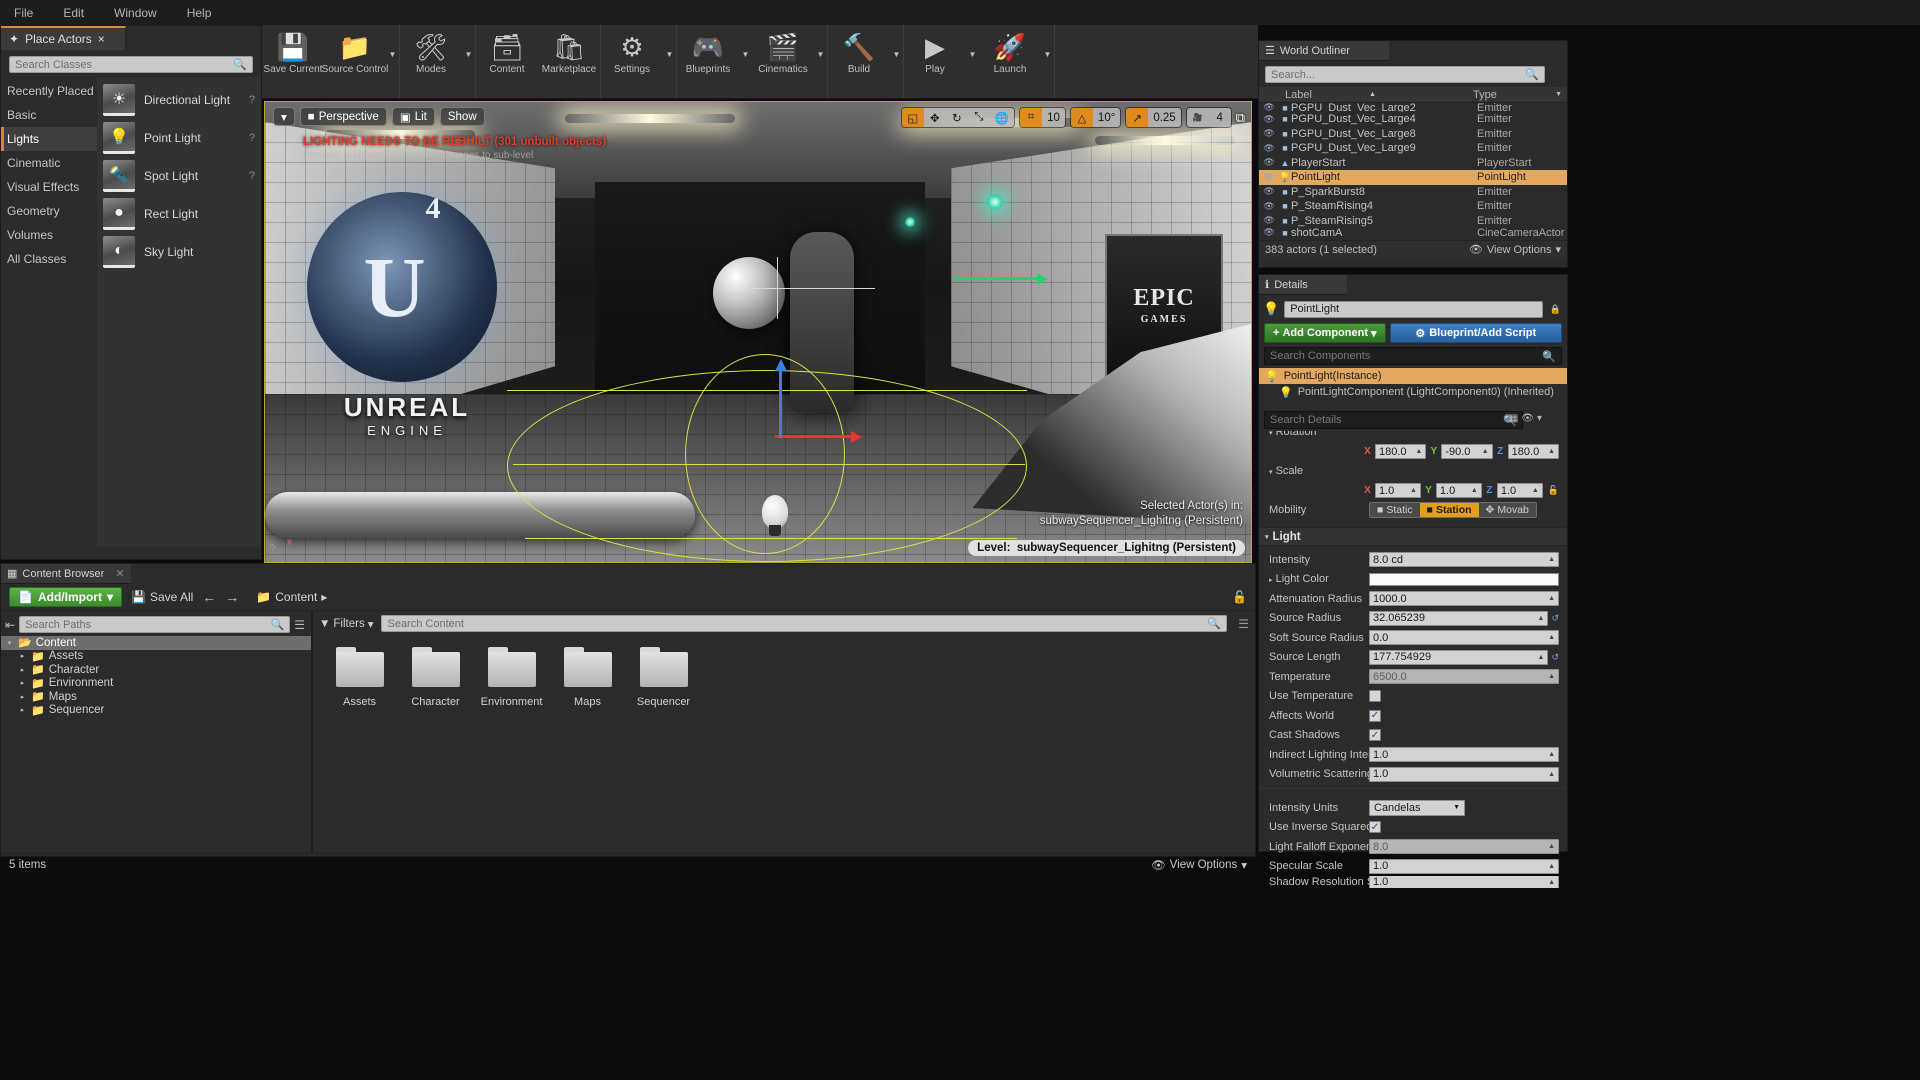  I want to click on mobility-selector: ■ Static ■ Station ✥ Movab, so click(1453, 510).